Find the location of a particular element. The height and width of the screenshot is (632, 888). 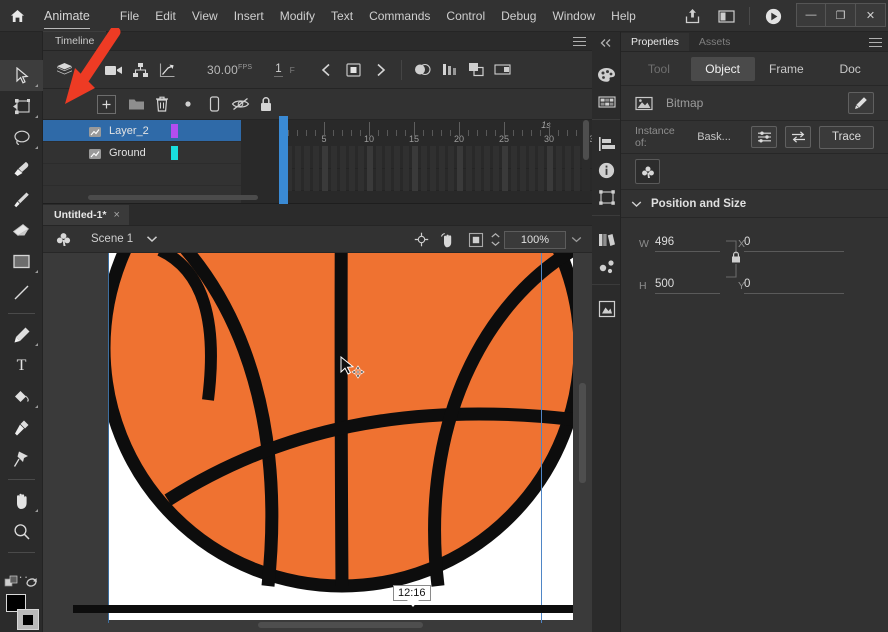

swap-bitmap-icon is located at coordinates (798, 137).